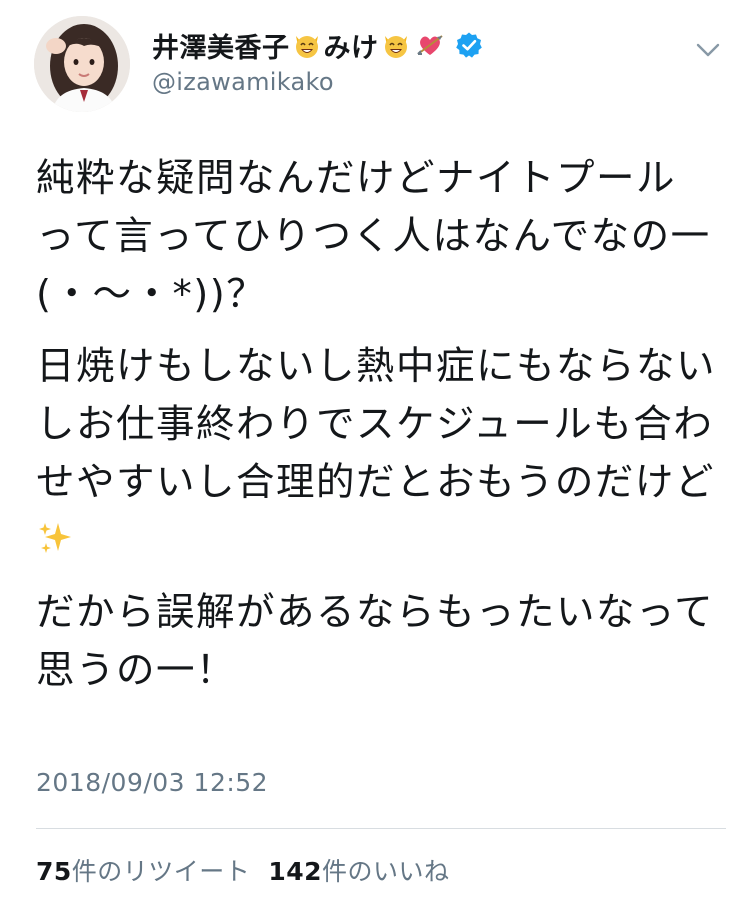 The image size is (750, 908). Describe the element at coordinates (55, 535) in the screenshot. I see `sparkles-emoji-icon` at that location.